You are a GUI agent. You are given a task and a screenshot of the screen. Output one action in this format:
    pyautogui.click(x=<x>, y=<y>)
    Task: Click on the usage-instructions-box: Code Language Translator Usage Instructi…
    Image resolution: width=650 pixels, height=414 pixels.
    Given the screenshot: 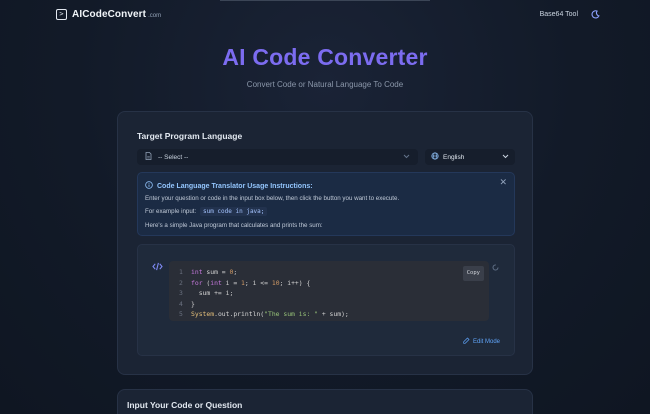 What is the action you would take?
    pyautogui.click(x=326, y=204)
    